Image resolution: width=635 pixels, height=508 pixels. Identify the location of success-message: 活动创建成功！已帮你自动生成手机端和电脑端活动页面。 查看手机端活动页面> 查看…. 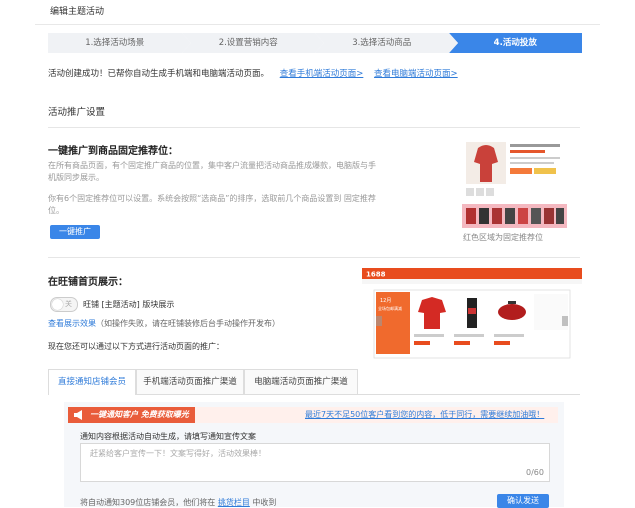
(253, 73).